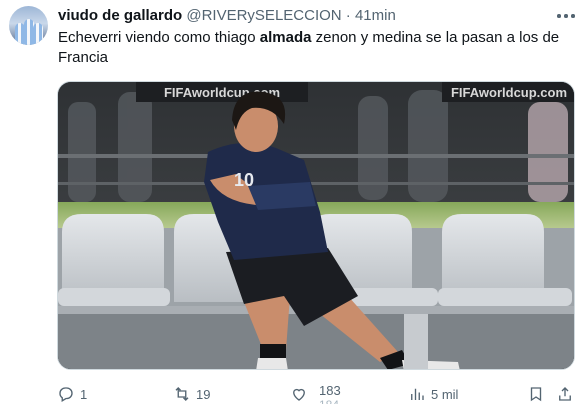 The width and height of the screenshot is (584, 416). Describe the element at coordinates (191, 394) in the screenshot. I see `retweet-button: 19` at that location.